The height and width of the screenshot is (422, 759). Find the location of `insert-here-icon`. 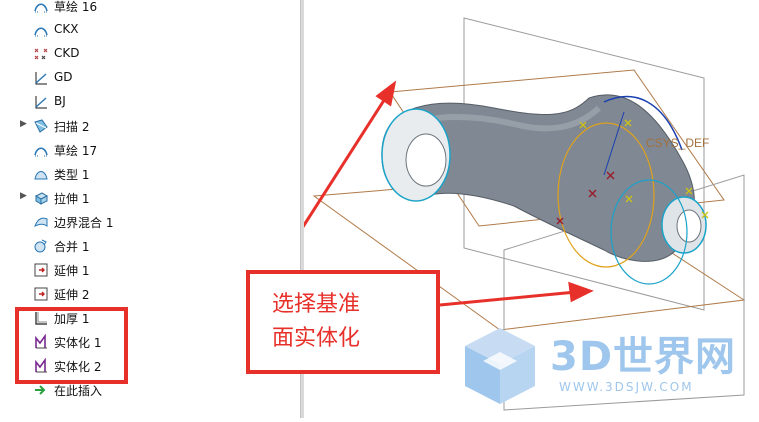

insert-here-icon is located at coordinates (41, 390).